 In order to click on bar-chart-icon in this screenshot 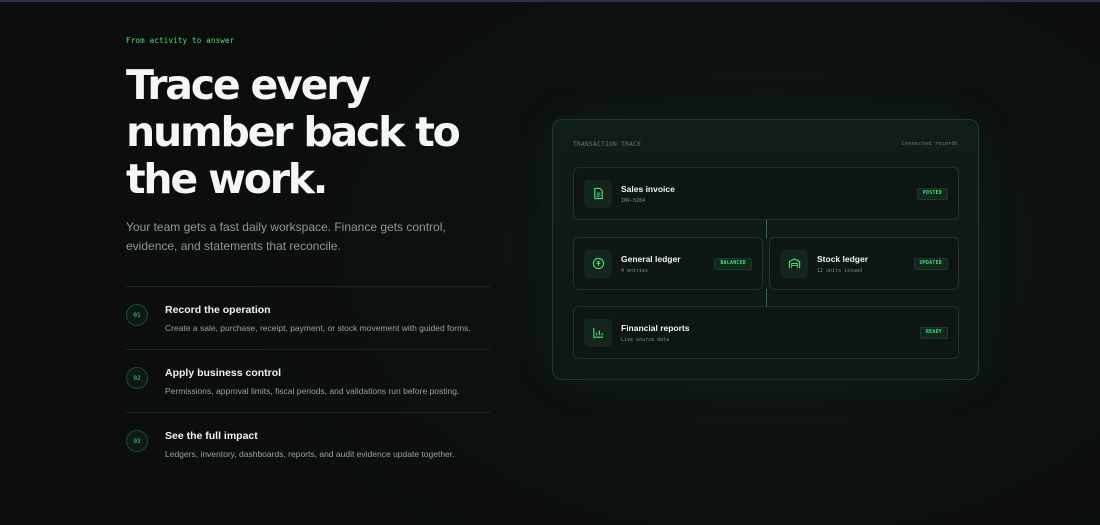, I will do `click(598, 332)`.